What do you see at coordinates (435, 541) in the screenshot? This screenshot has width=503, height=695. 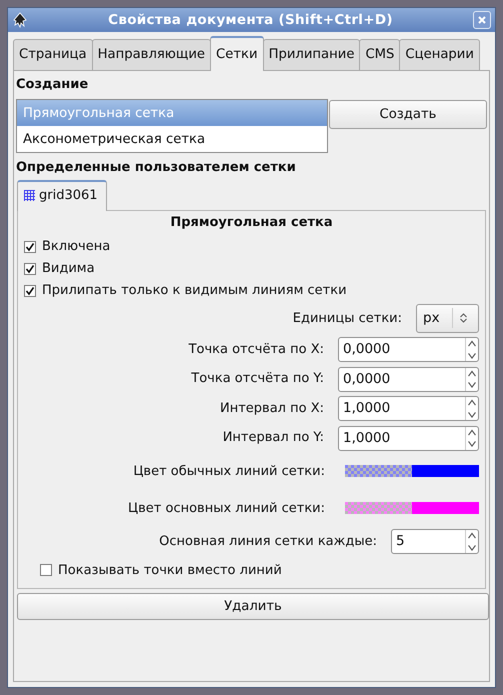 I see `number-field: 5` at bounding box center [435, 541].